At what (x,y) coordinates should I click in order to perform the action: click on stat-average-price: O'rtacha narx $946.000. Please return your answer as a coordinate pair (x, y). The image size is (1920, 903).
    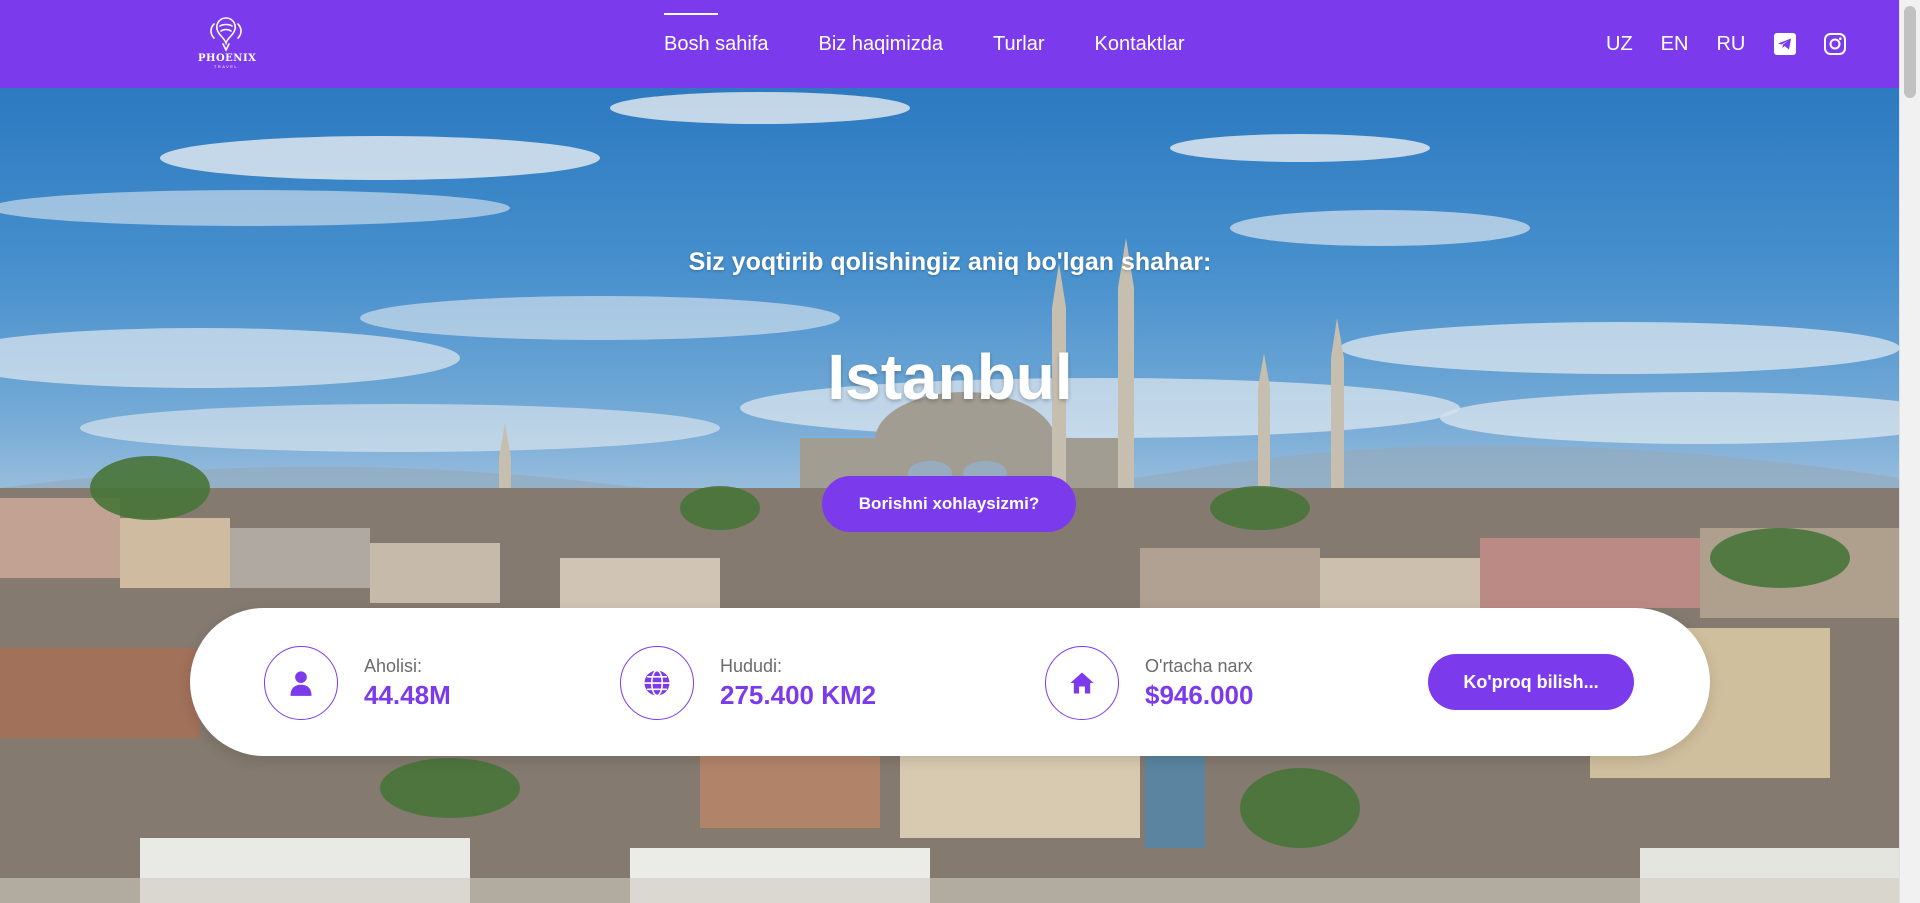
    Looking at the image, I should click on (1149, 683).